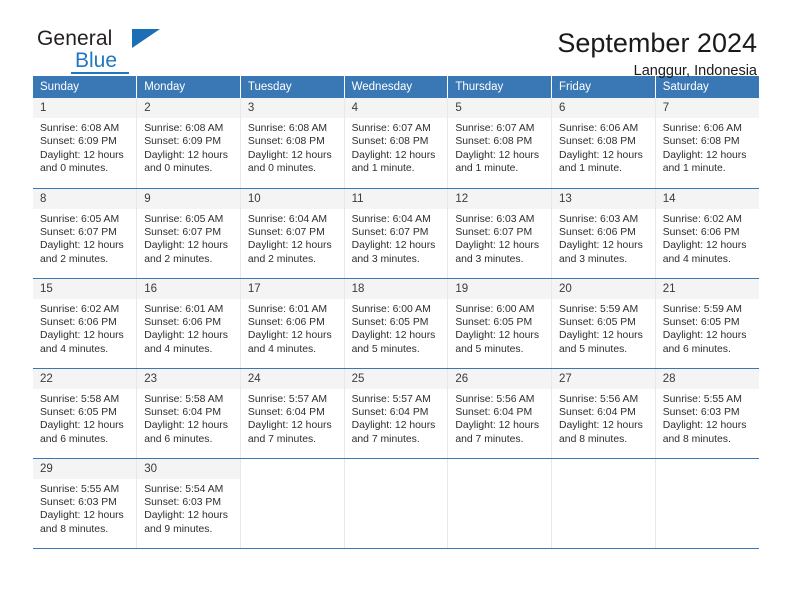  I want to click on day-number: 3, so click(292, 108).